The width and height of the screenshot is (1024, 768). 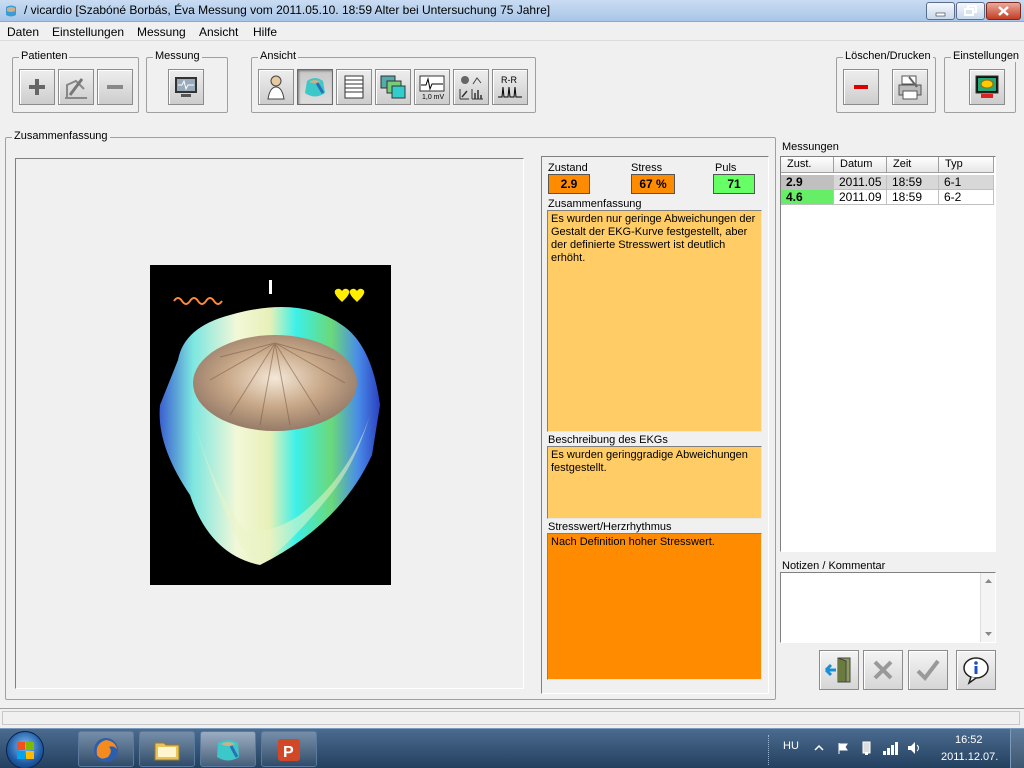 I want to click on column-header-datum: Datum, so click(x=860, y=165).